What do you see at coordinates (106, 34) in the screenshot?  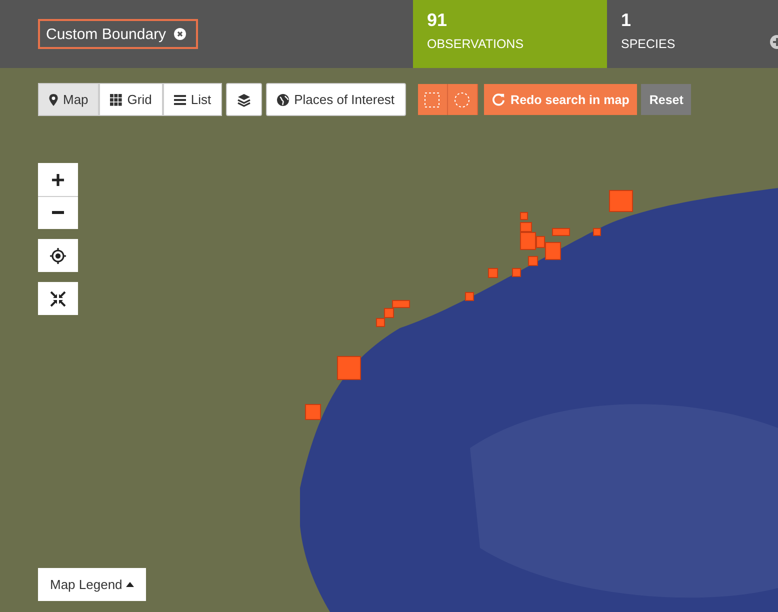 I see `filter-label: Custom Boundary` at bounding box center [106, 34].